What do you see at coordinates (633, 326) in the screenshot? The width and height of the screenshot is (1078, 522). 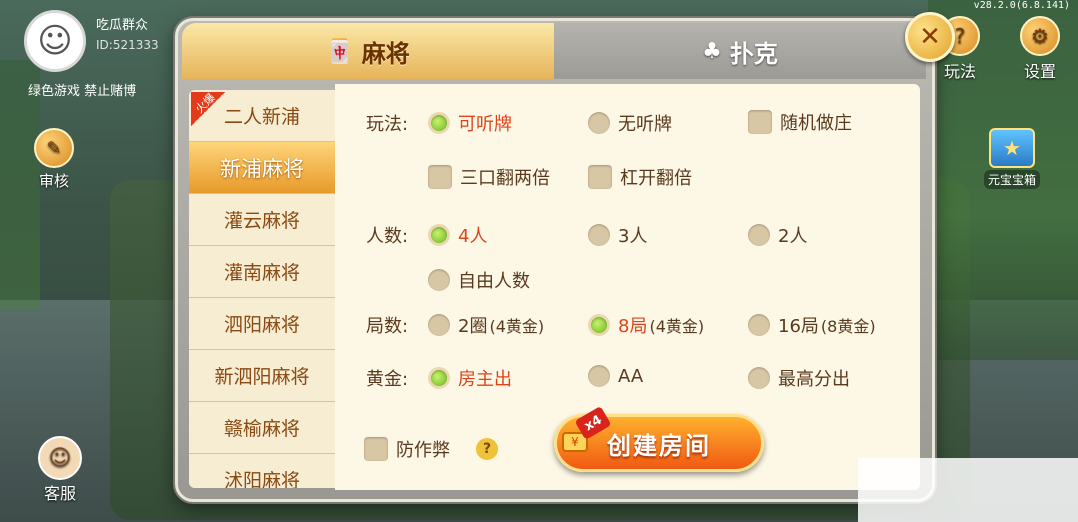 I see `option-text: 8局` at bounding box center [633, 326].